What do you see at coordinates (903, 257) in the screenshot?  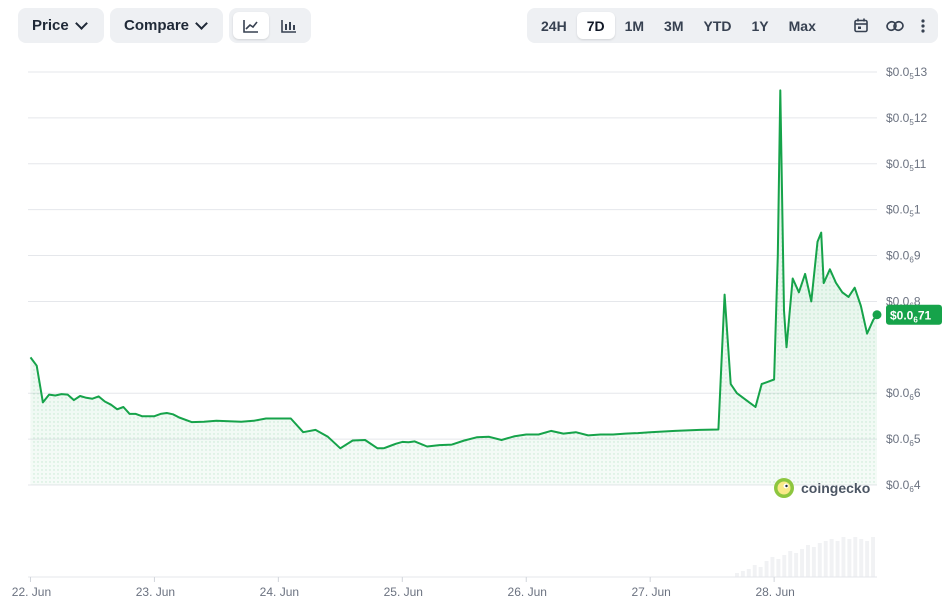 I see `y-tick-label: $0.069` at bounding box center [903, 257].